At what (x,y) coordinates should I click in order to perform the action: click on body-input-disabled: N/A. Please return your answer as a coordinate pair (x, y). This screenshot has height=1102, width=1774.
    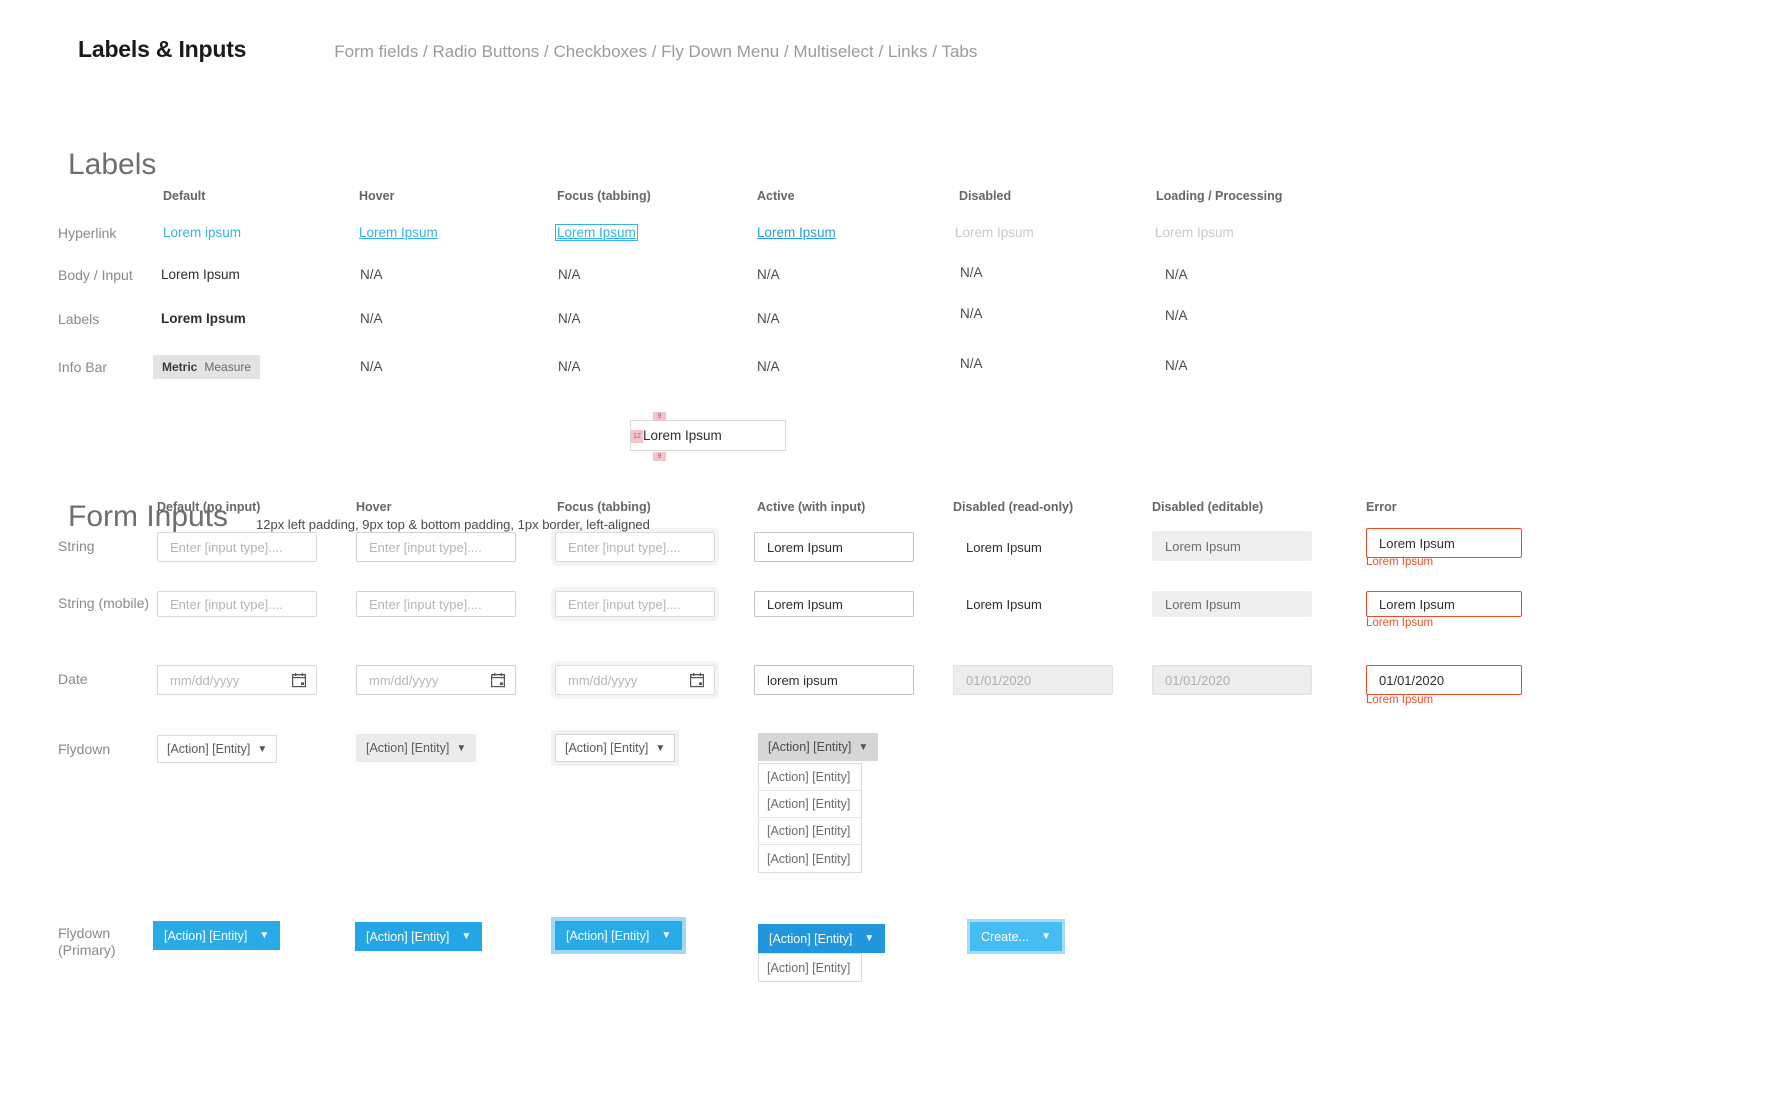
    Looking at the image, I should click on (971, 272).